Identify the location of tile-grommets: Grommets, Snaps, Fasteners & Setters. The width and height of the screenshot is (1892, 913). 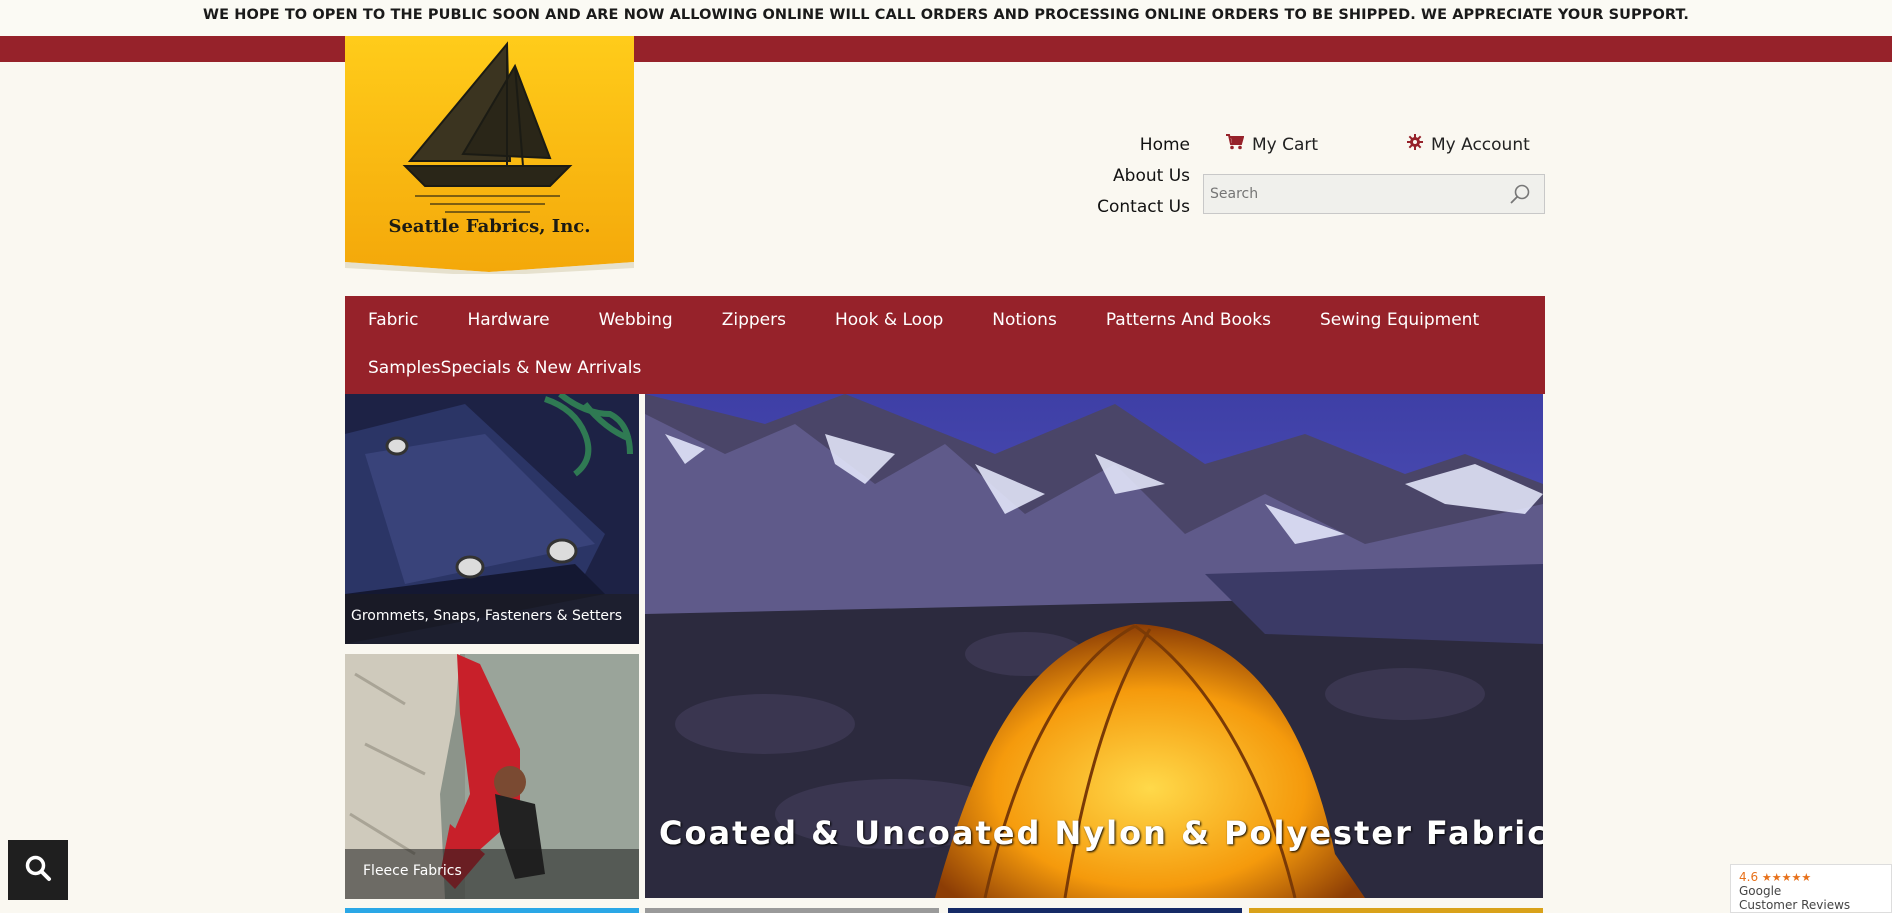
(492, 519).